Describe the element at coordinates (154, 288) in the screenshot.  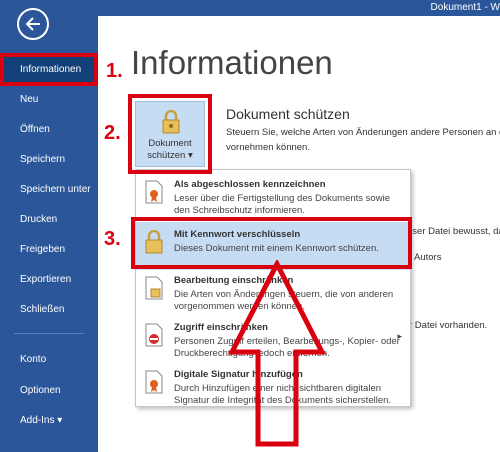
I see `document-lock-icon` at that location.